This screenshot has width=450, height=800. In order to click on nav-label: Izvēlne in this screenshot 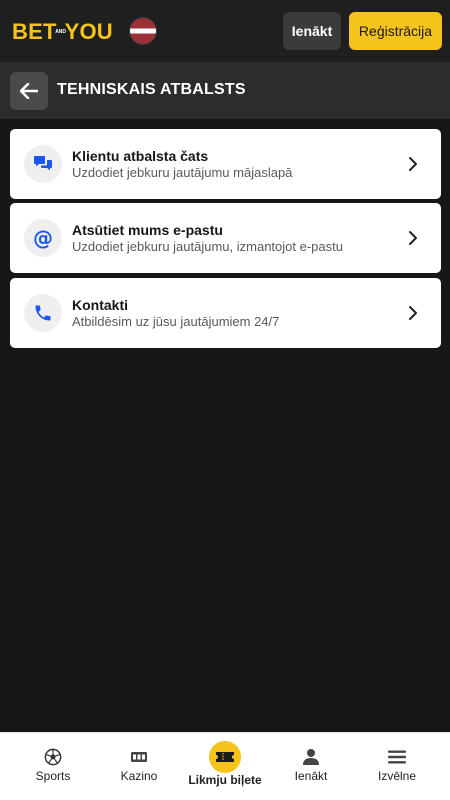, I will do `click(397, 776)`.